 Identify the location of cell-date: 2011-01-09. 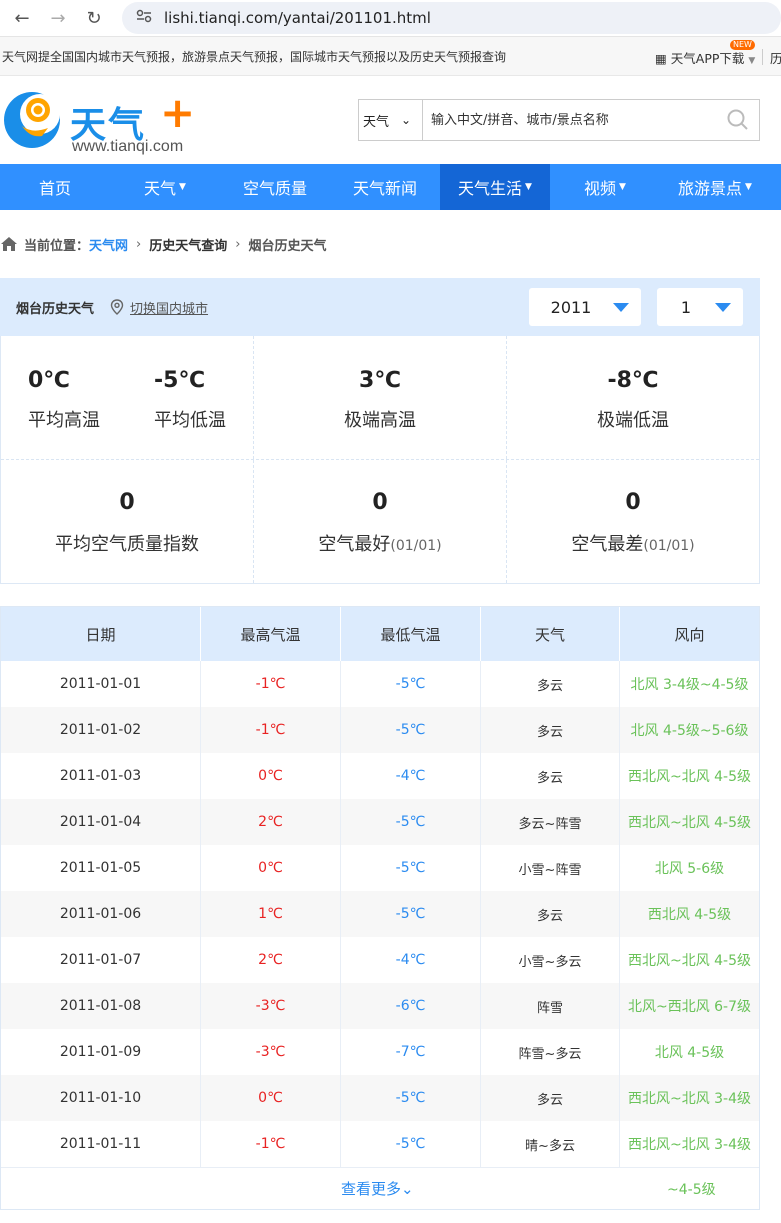
(100, 1052).